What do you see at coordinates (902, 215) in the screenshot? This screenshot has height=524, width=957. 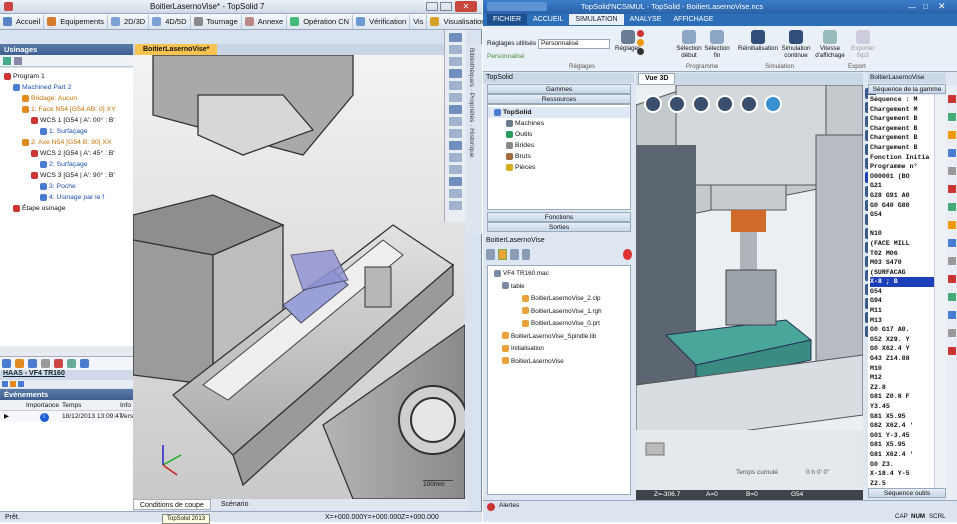 I see `code-line: G54` at bounding box center [902, 215].